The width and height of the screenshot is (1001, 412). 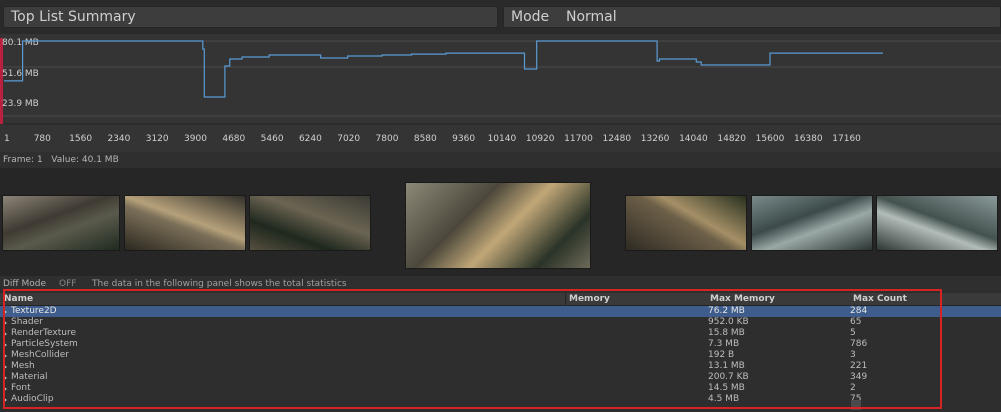 I want to click on x-tick-label: 17160, so click(x=846, y=139).